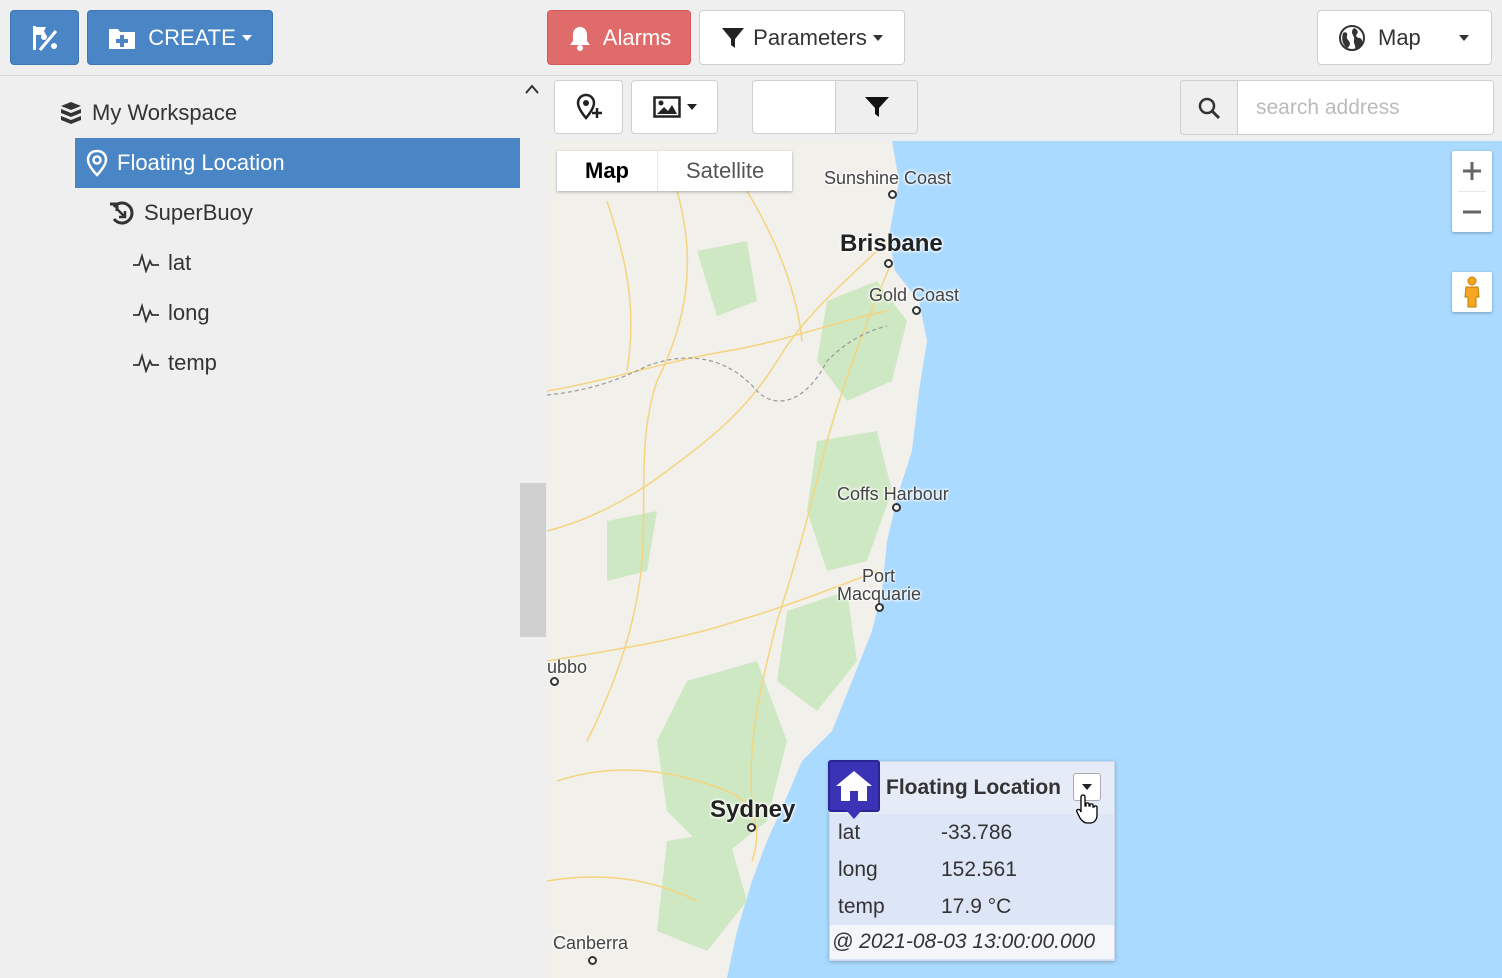  I want to click on hand-cursor-icon, so click(1087, 809).